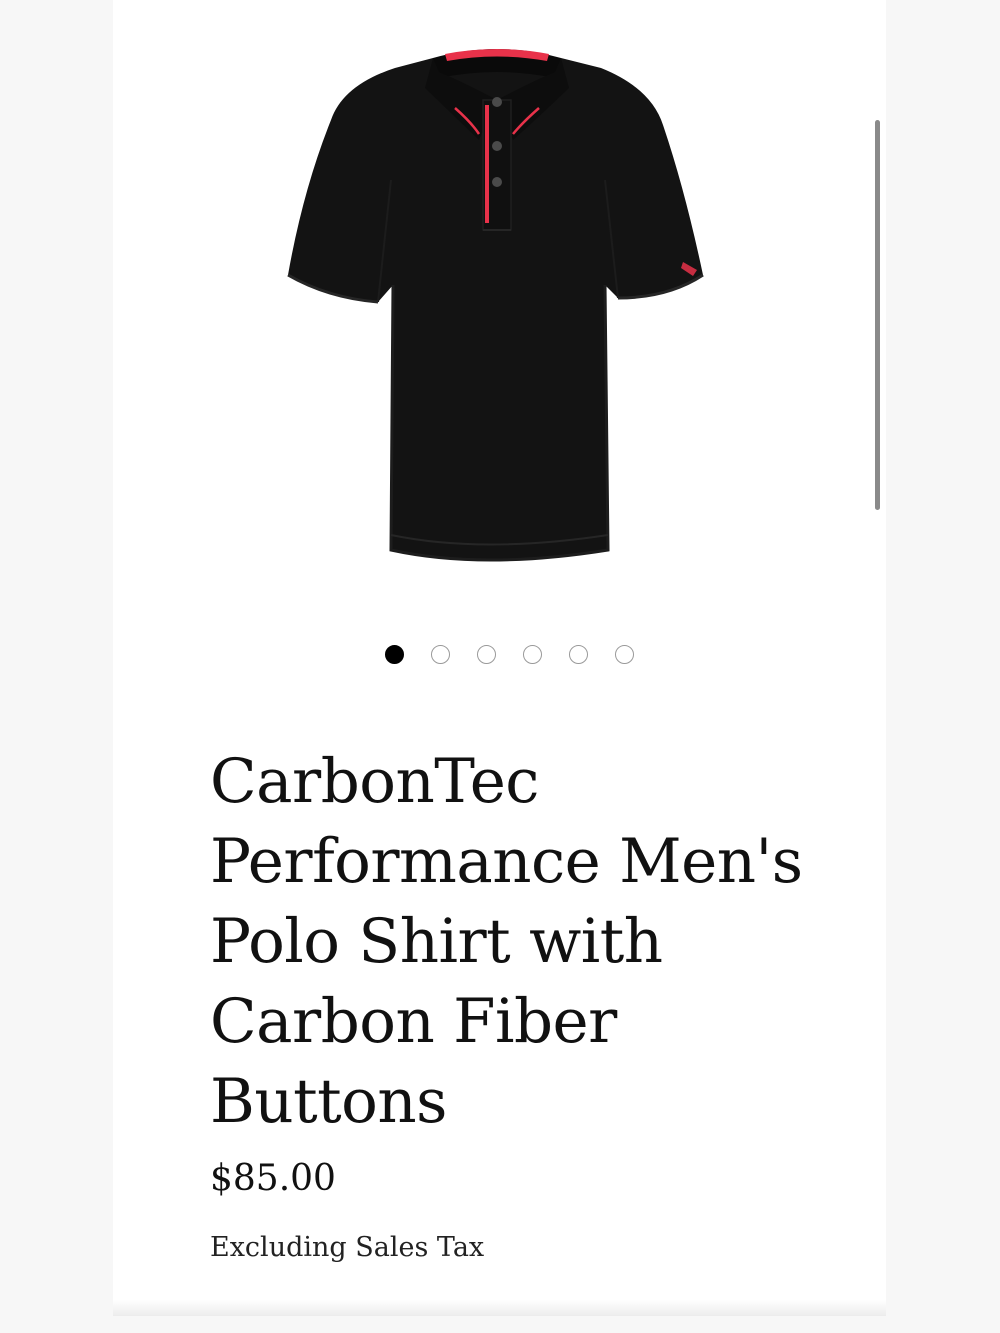 The image size is (1000, 1333). Describe the element at coordinates (273, 1178) in the screenshot. I see `product-price: $85.00` at that location.